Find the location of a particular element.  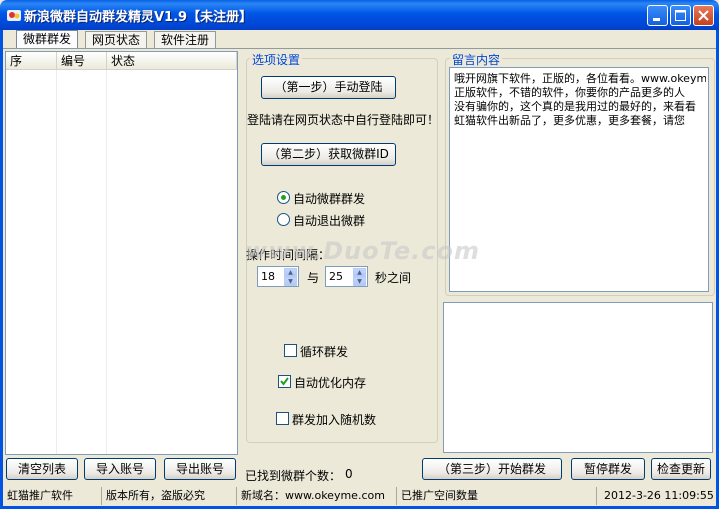

tab-register: 软件注册 is located at coordinates (185, 39).